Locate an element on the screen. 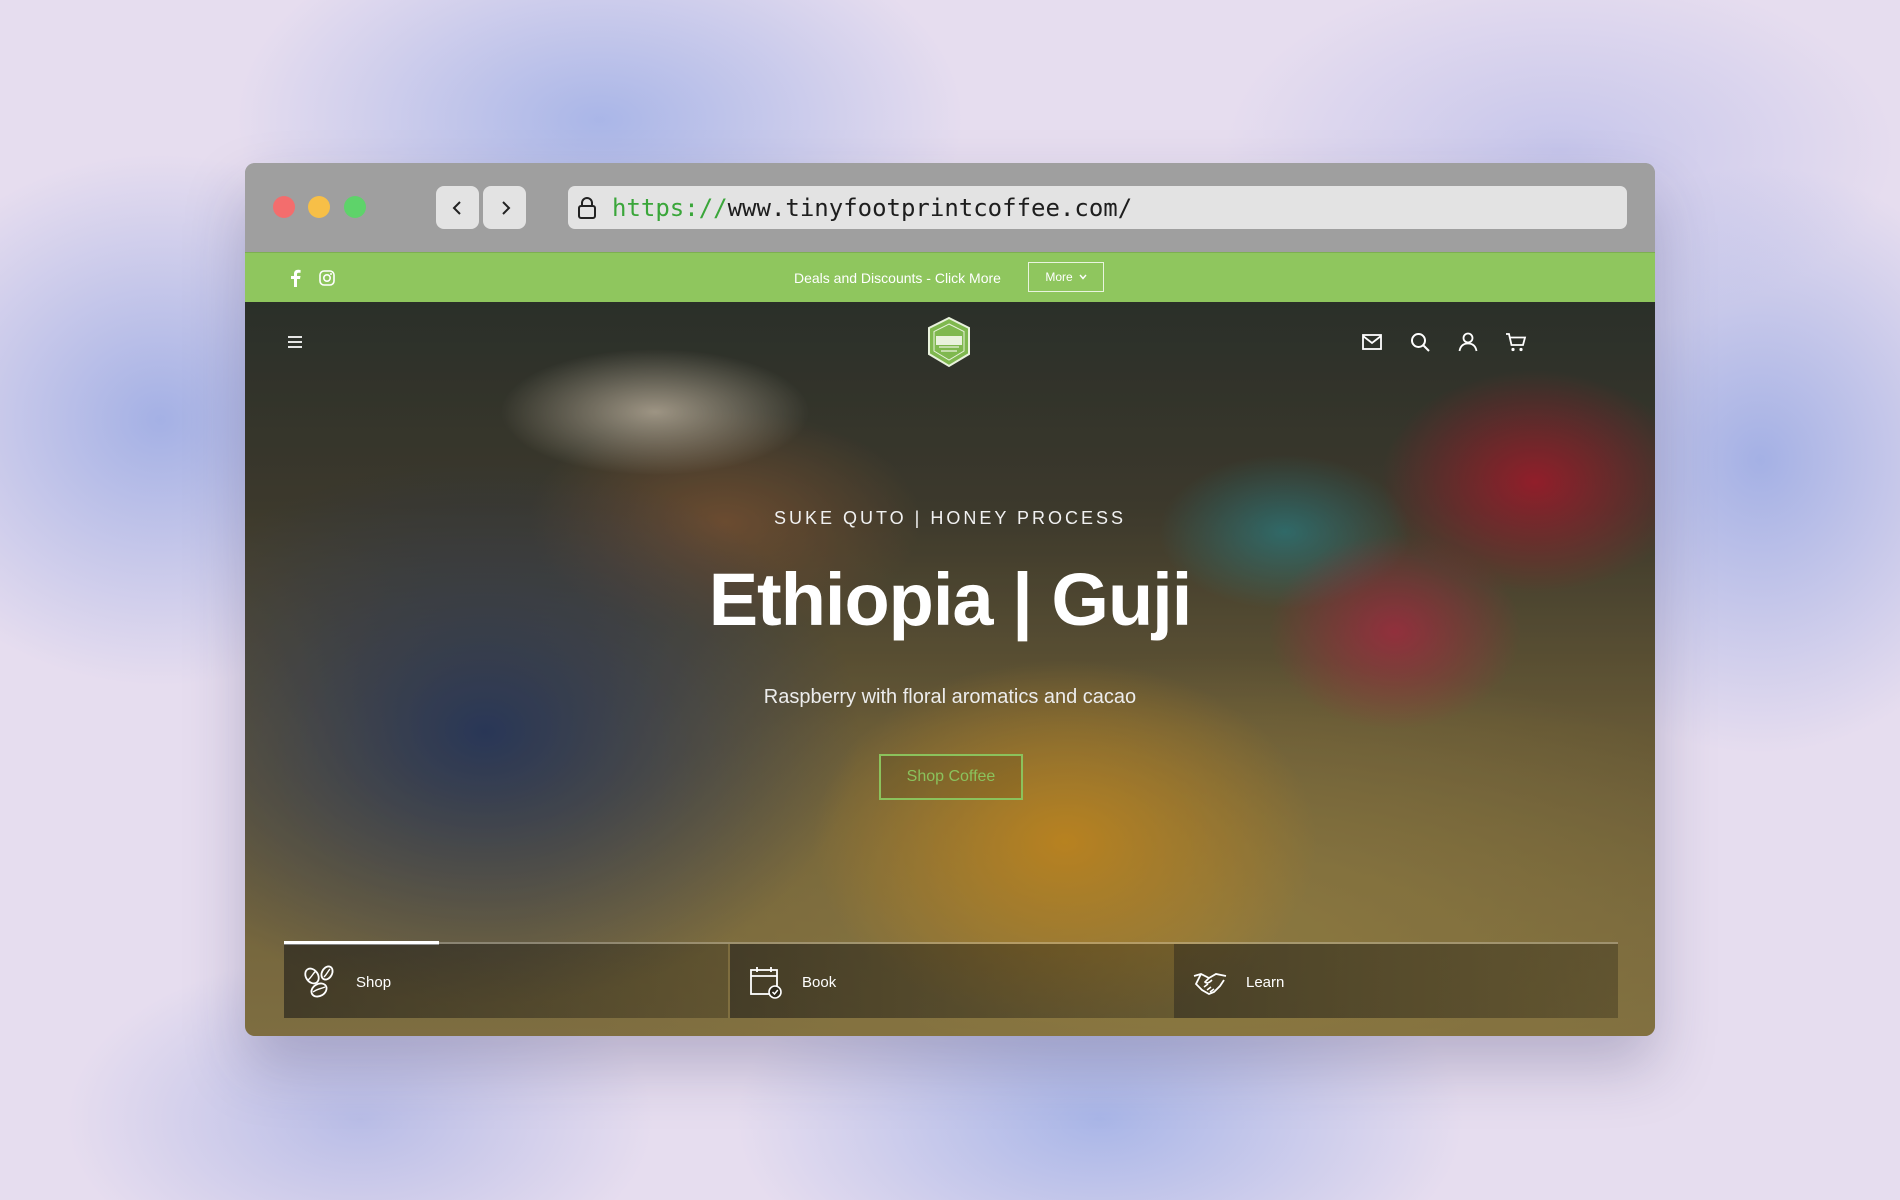 Image resolution: width=1900 pixels, height=1200 pixels. tab-shop: Shop is located at coordinates (506, 981).